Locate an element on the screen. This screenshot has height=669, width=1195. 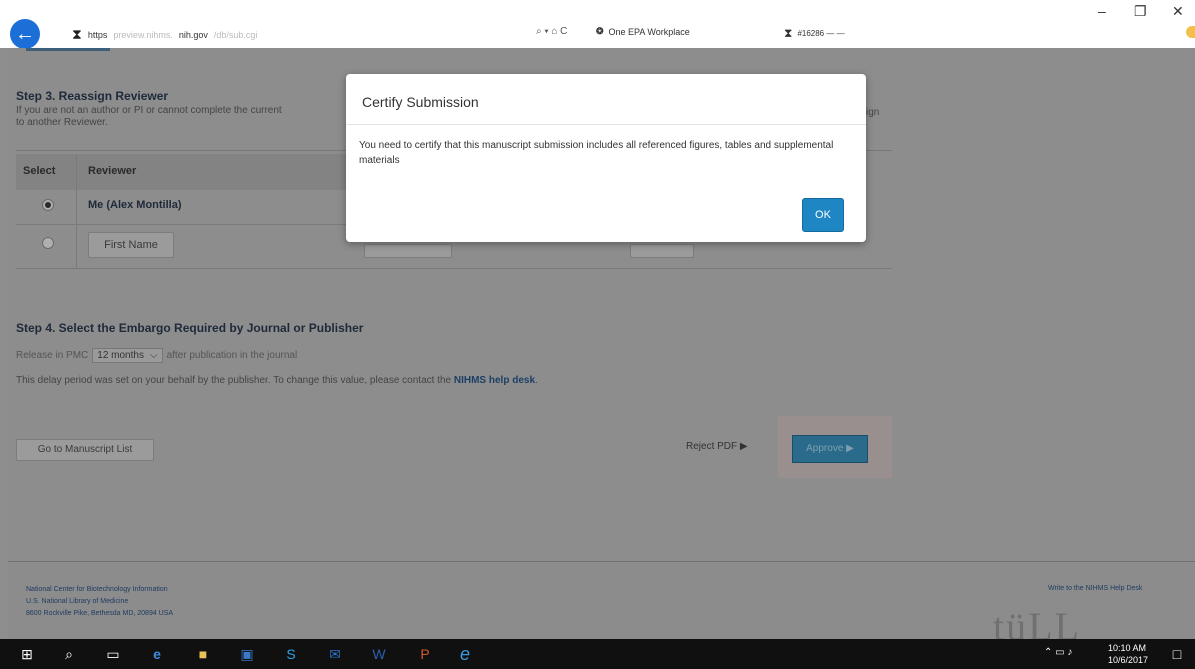
help-desk-link: NIHMS help desk is located at coordinates (494, 380).